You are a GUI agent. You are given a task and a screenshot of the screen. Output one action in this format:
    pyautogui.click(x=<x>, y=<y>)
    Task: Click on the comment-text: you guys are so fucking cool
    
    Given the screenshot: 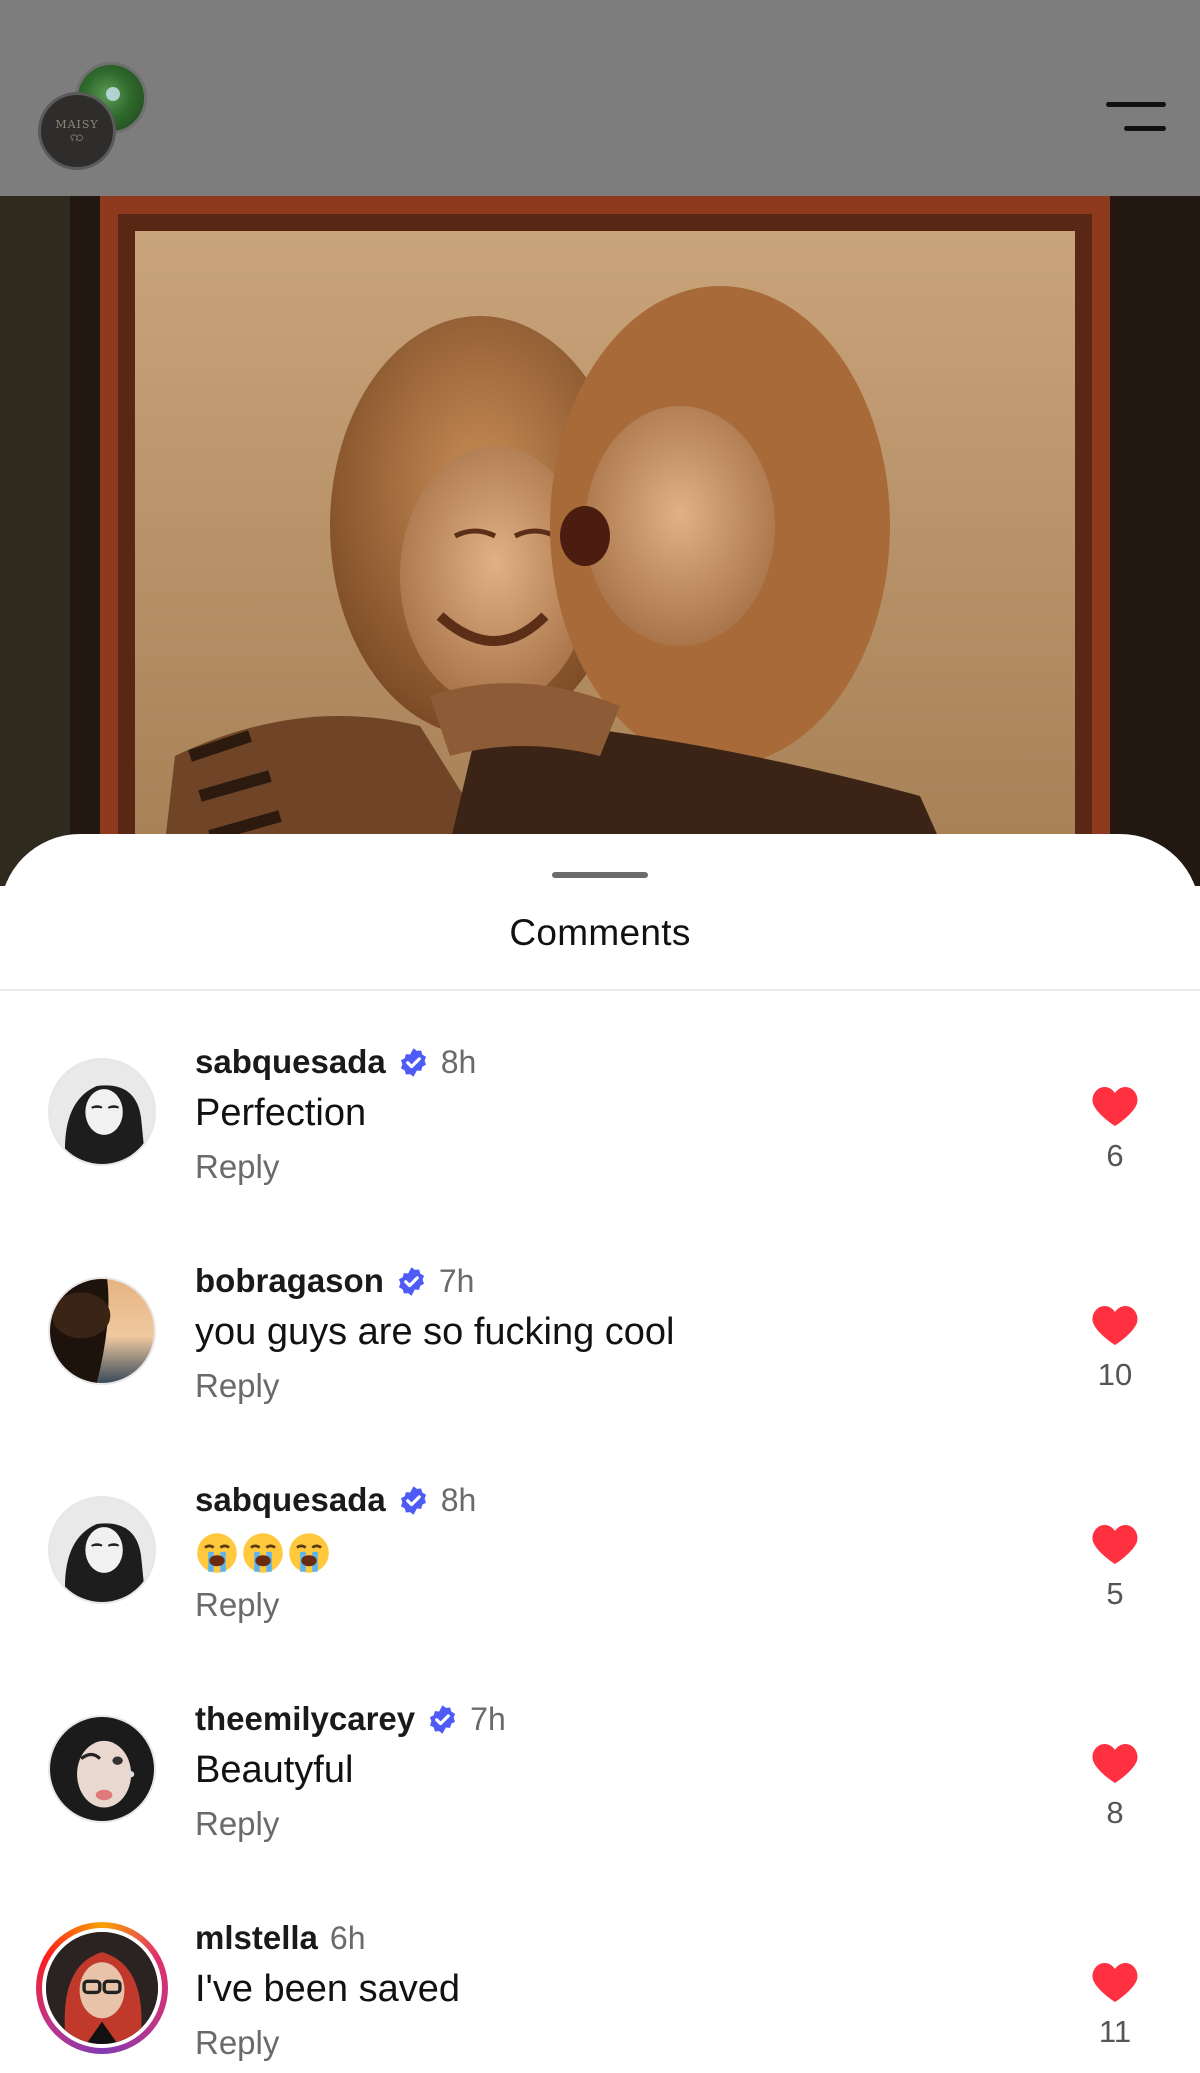 What is the action you would take?
    pyautogui.click(x=435, y=1332)
    